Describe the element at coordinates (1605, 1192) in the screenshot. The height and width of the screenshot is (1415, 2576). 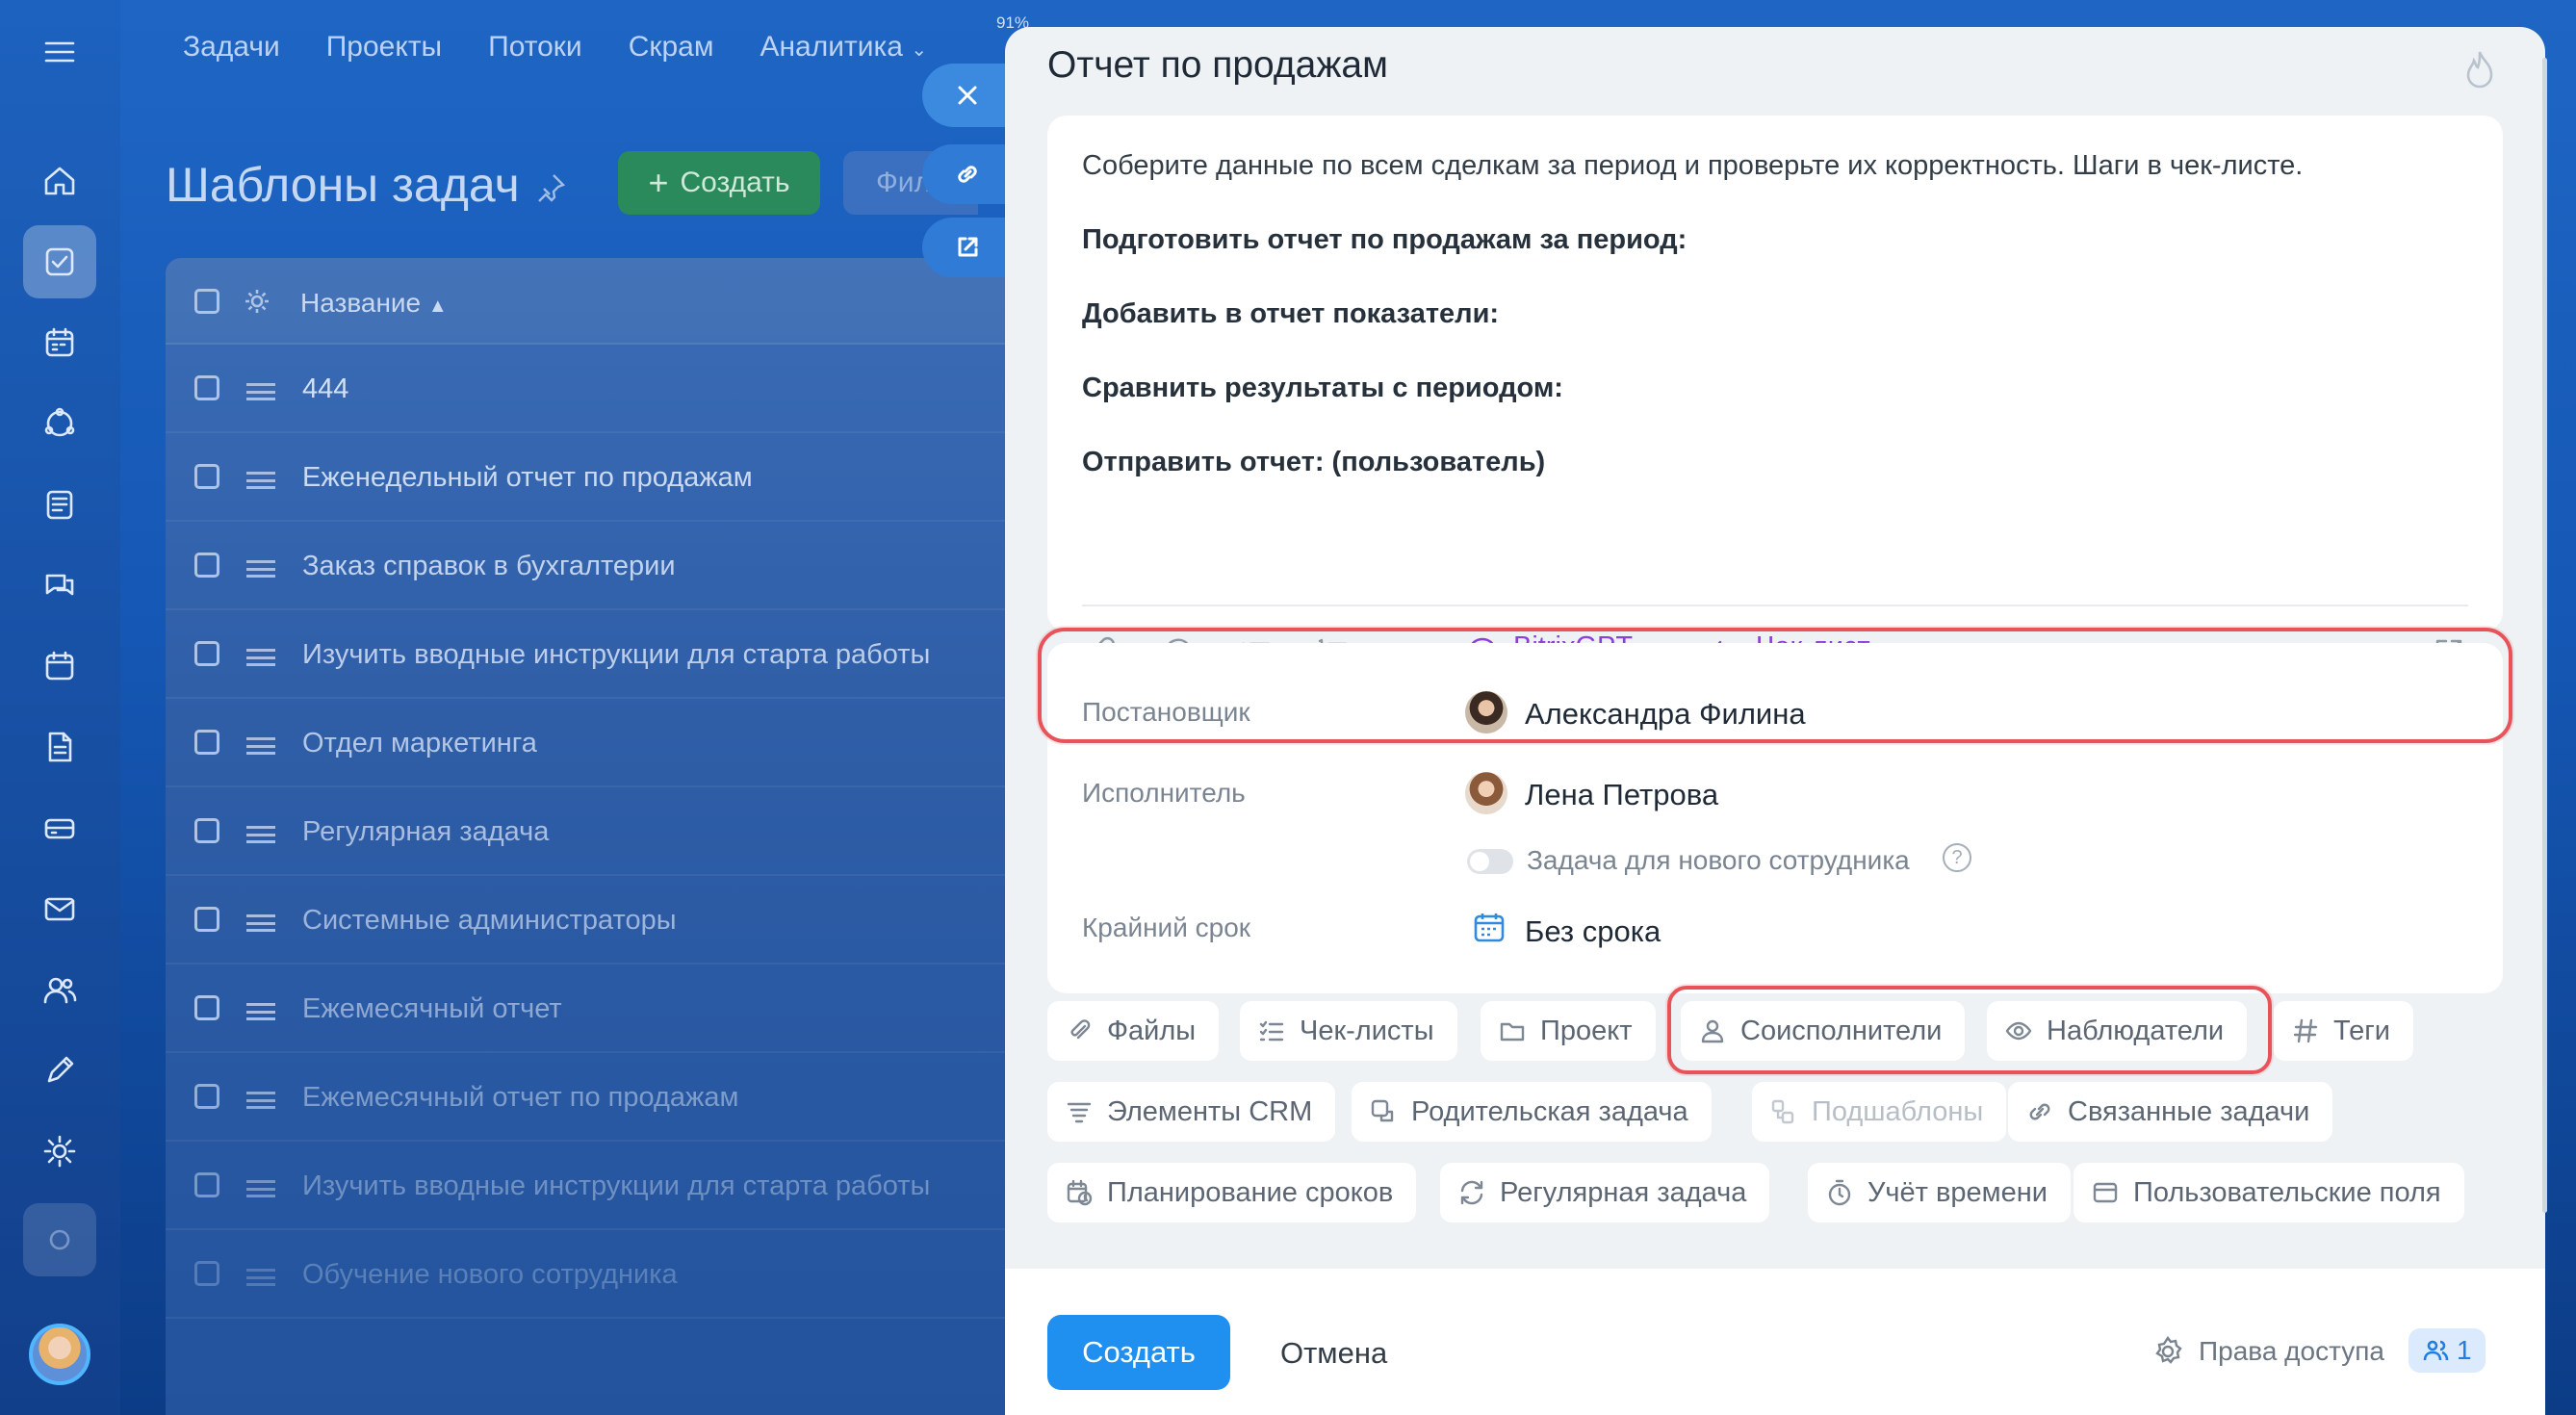
I see `chip-recurring-task: Регулярная задача` at that location.